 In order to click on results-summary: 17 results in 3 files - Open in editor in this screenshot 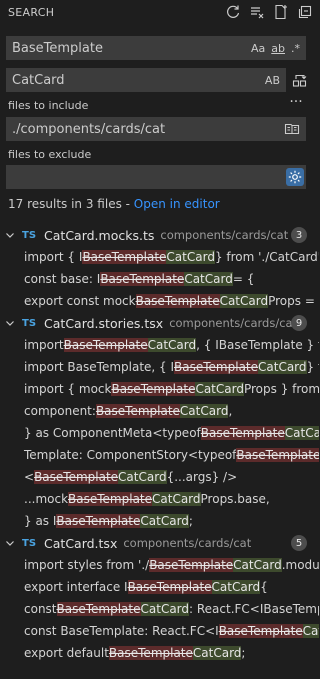, I will do `click(114, 204)`.